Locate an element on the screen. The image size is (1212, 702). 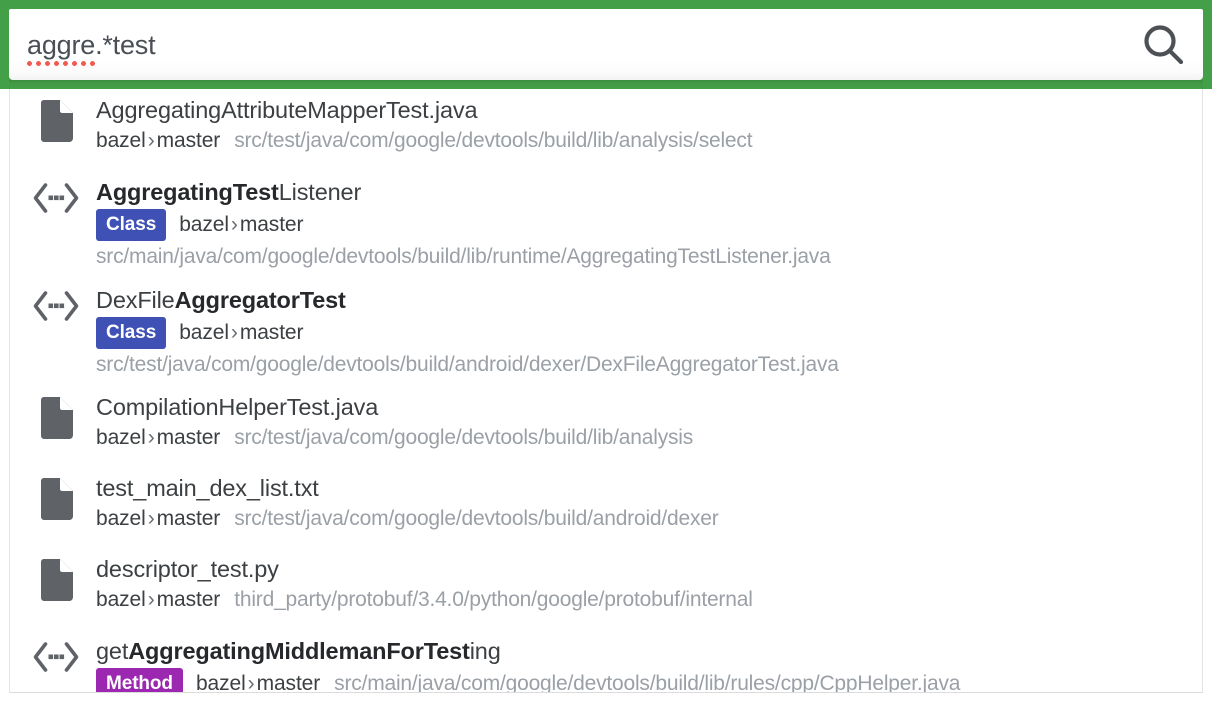
result-title-plain: AggregatingAttributeMapperTest.java is located at coordinates (287, 110).